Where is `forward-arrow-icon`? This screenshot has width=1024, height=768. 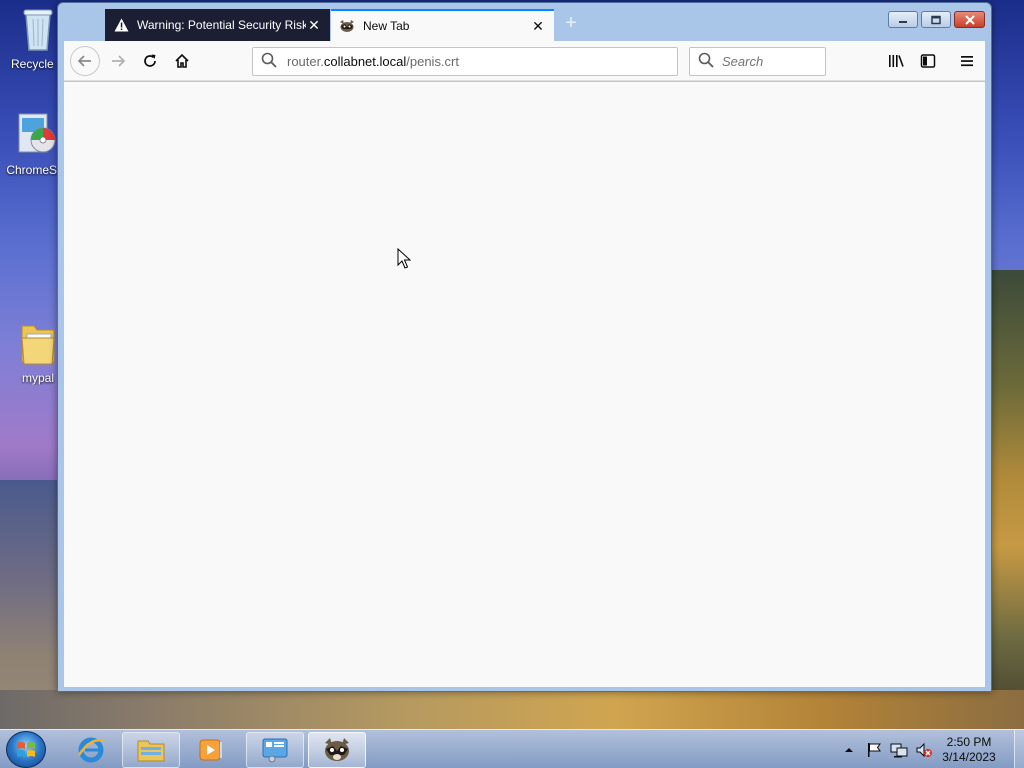
forward-arrow-icon is located at coordinates (119, 61).